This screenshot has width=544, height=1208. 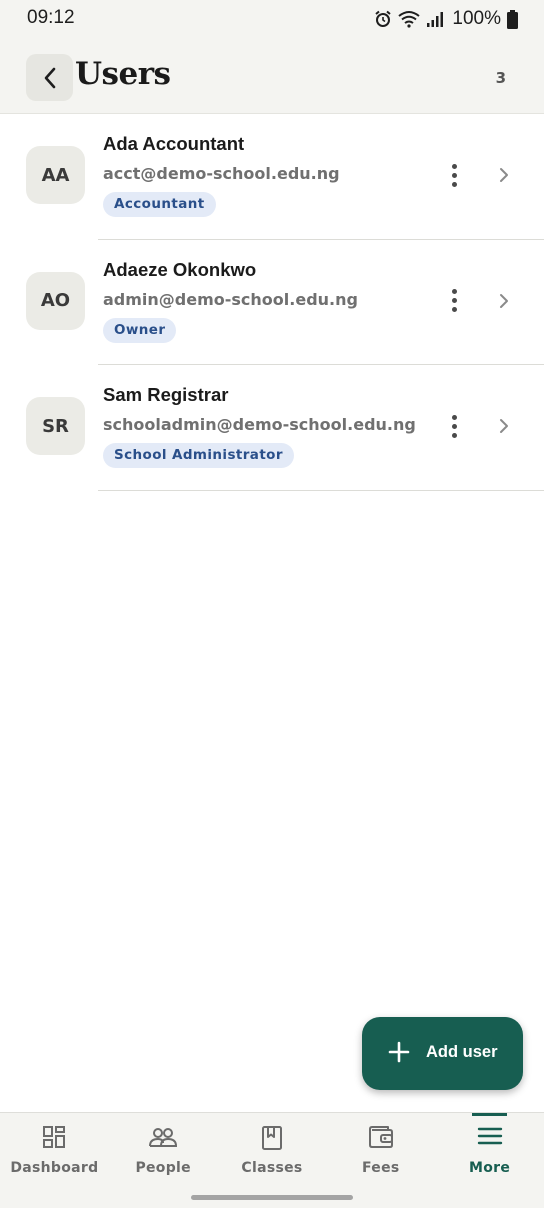 I want to click on wifi-icon, so click(x=409, y=19).